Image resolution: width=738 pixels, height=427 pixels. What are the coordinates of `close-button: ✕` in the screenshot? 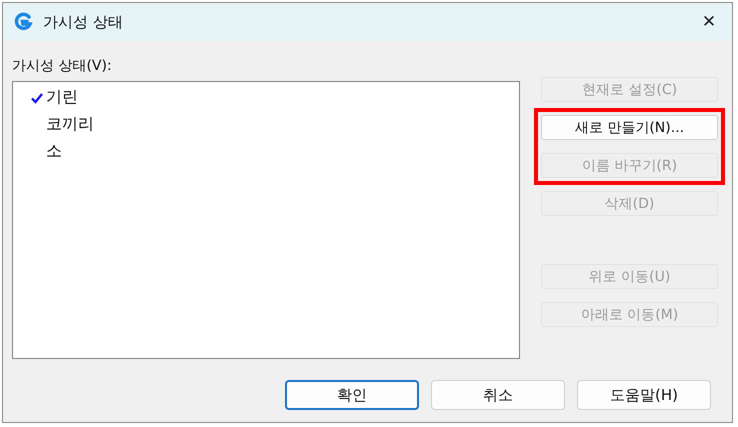 It's located at (709, 22).